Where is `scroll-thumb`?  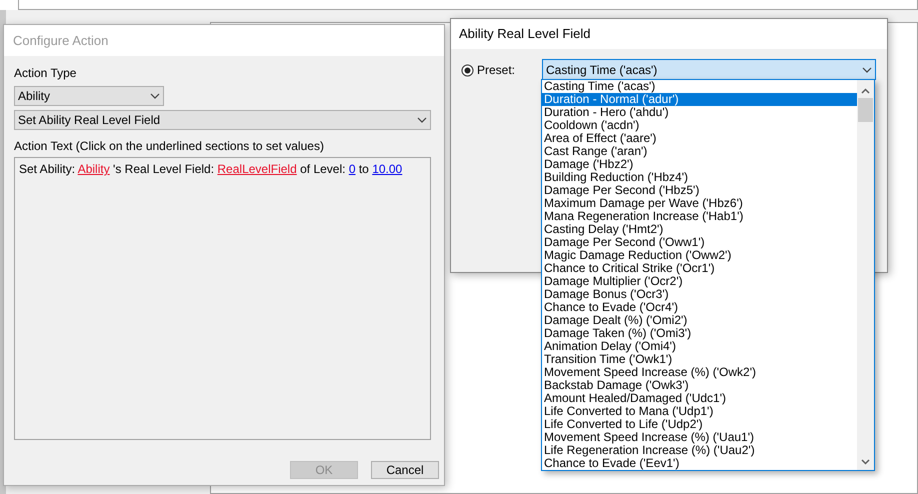 scroll-thumb is located at coordinates (865, 110).